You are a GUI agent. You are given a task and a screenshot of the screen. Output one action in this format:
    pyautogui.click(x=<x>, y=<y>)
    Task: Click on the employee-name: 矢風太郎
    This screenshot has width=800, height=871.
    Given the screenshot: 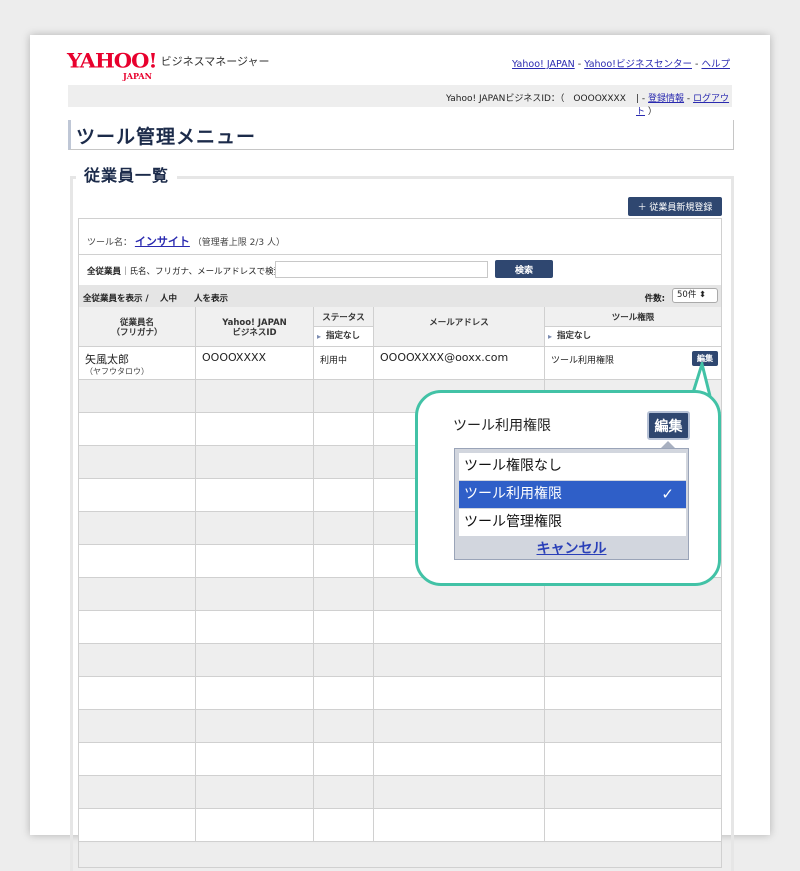 What is the action you would take?
    pyautogui.click(x=107, y=359)
    